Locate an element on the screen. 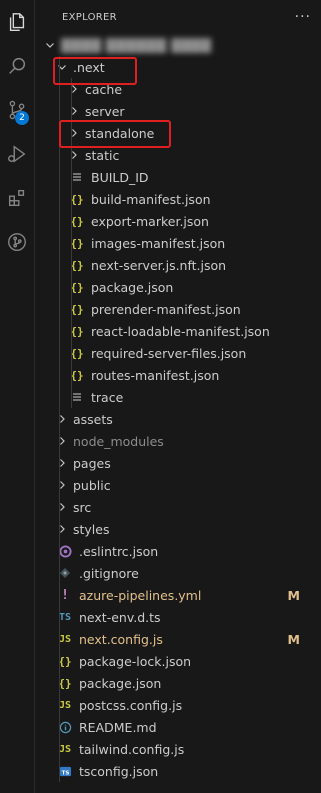 Image resolution: width=321 pixels, height=793 pixels. file-row: {} export-marker.json is located at coordinates (178, 221).